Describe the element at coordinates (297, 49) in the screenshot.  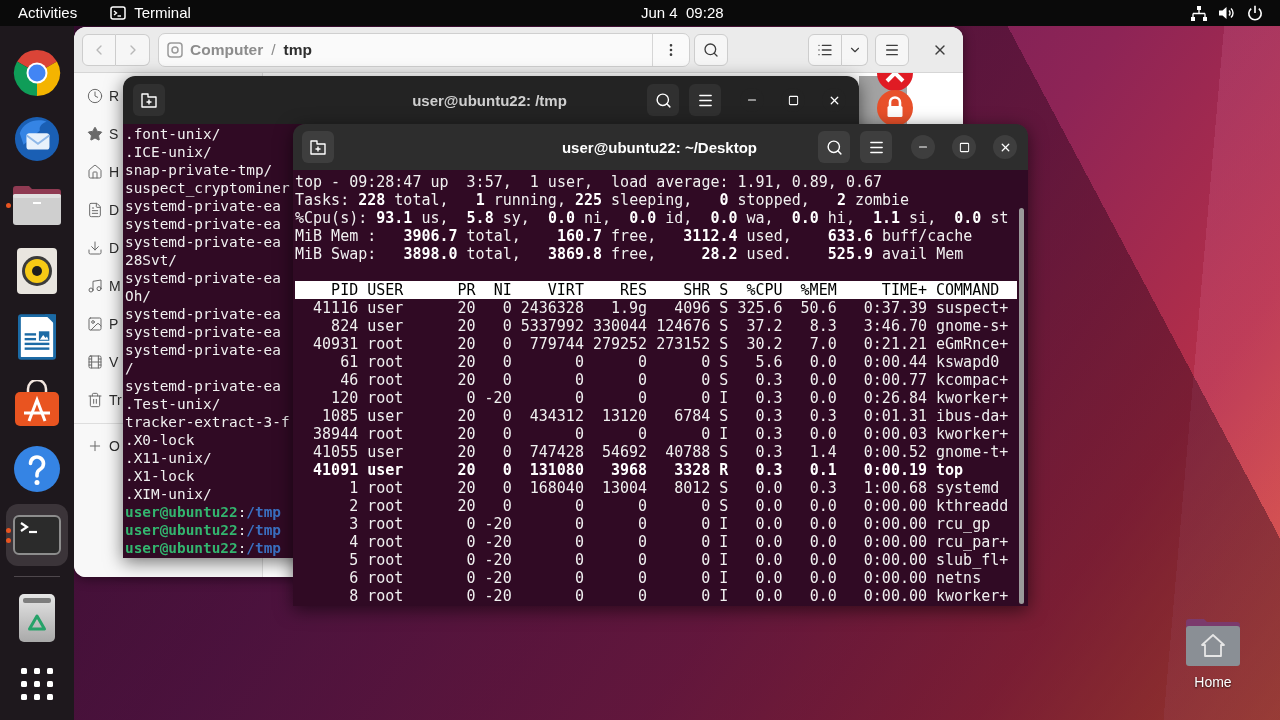
I see `path-segment: tmp` at that location.